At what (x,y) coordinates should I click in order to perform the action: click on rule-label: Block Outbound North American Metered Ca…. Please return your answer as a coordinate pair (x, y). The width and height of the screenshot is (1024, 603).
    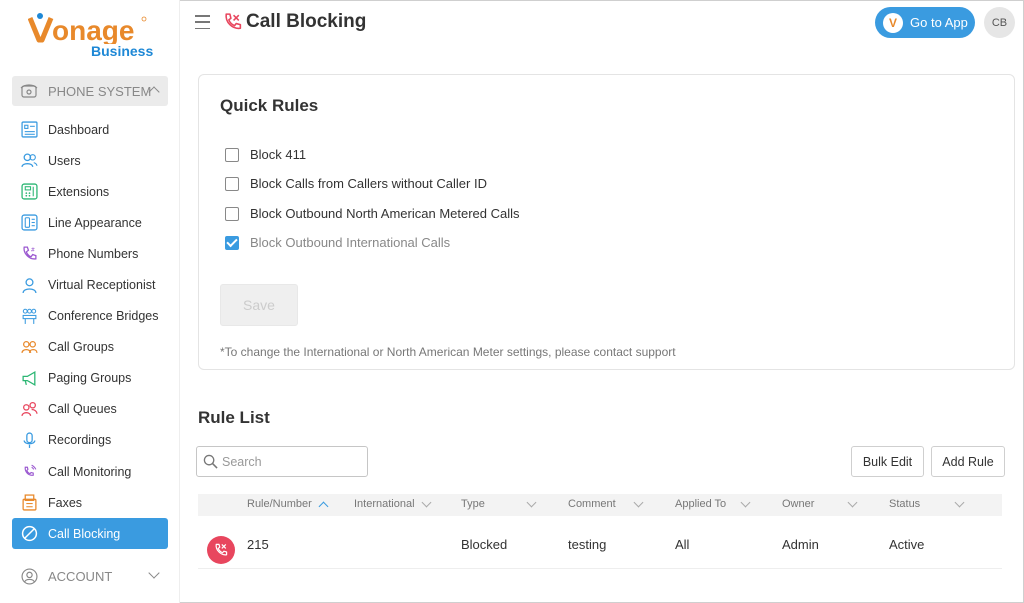
    Looking at the image, I should click on (385, 213).